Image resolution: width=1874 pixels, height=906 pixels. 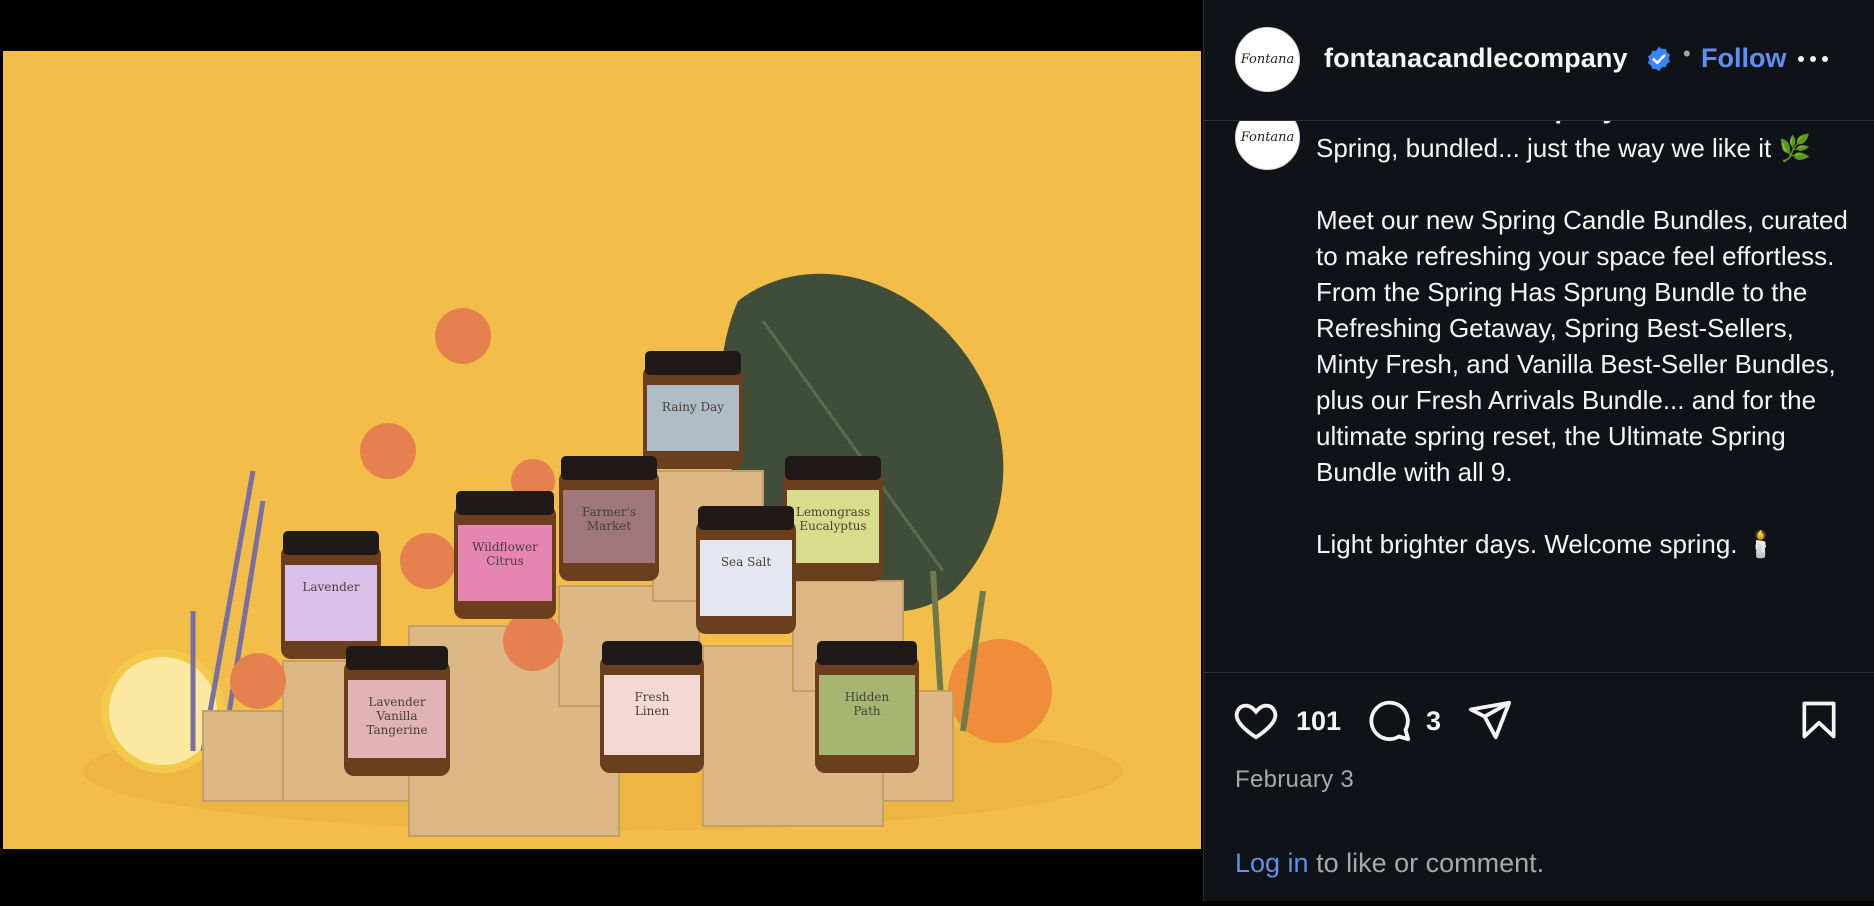 I want to click on login-prompt-text: to like or comment., so click(x=1426, y=863).